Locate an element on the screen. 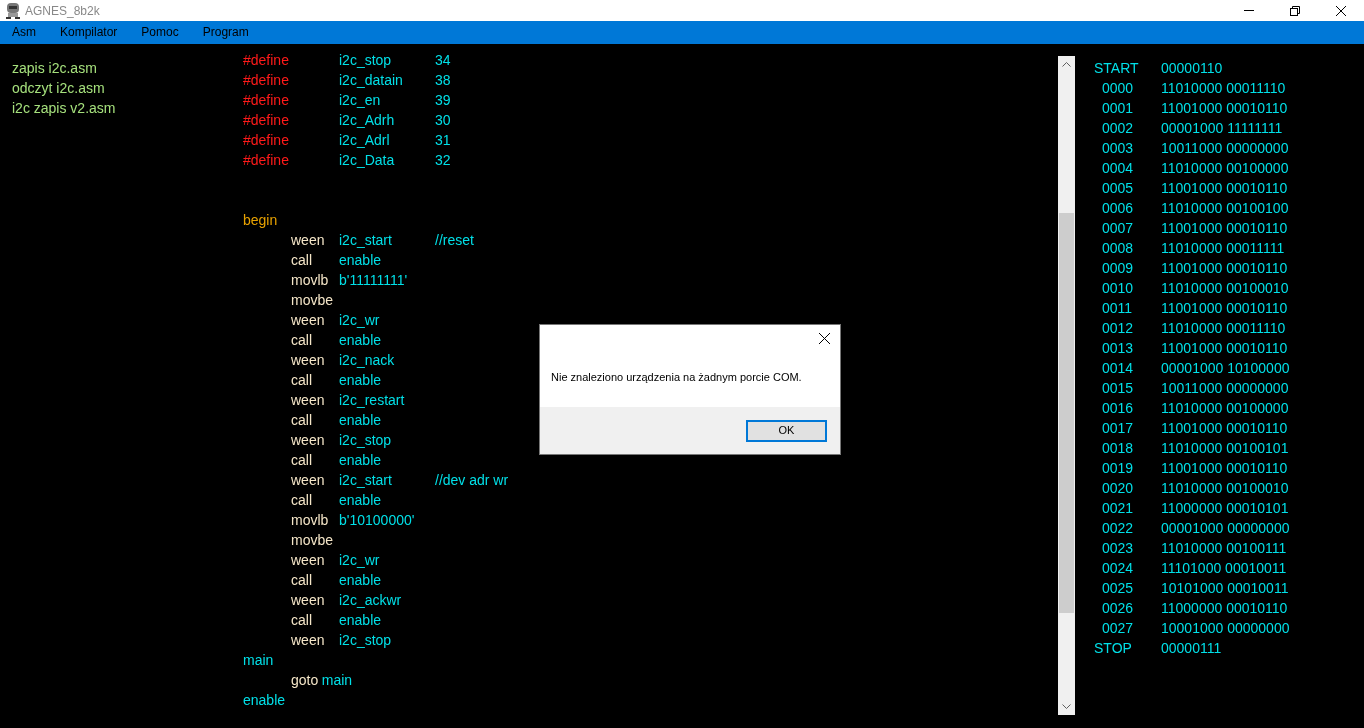  code-token: movbe is located at coordinates (313, 300).